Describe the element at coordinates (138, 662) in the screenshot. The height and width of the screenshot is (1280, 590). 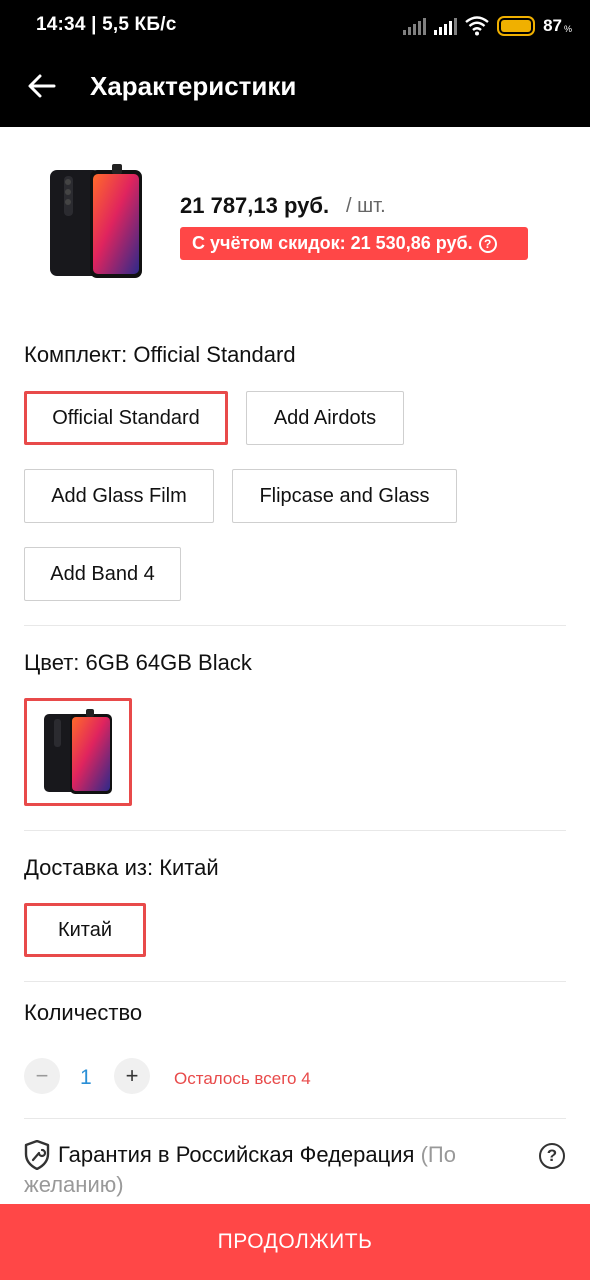
I see `color-title: Цвет: 6GB 64GB Black` at that location.